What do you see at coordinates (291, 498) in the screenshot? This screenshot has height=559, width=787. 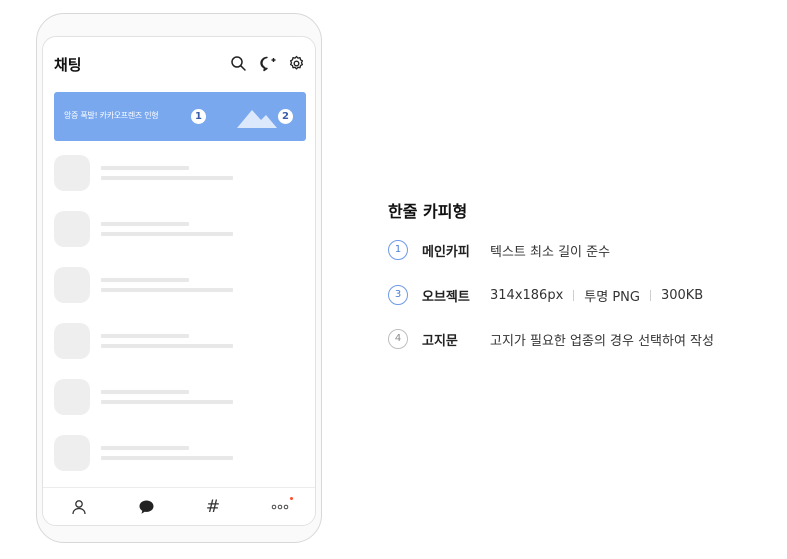 I see `notification-dot` at bounding box center [291, 498].